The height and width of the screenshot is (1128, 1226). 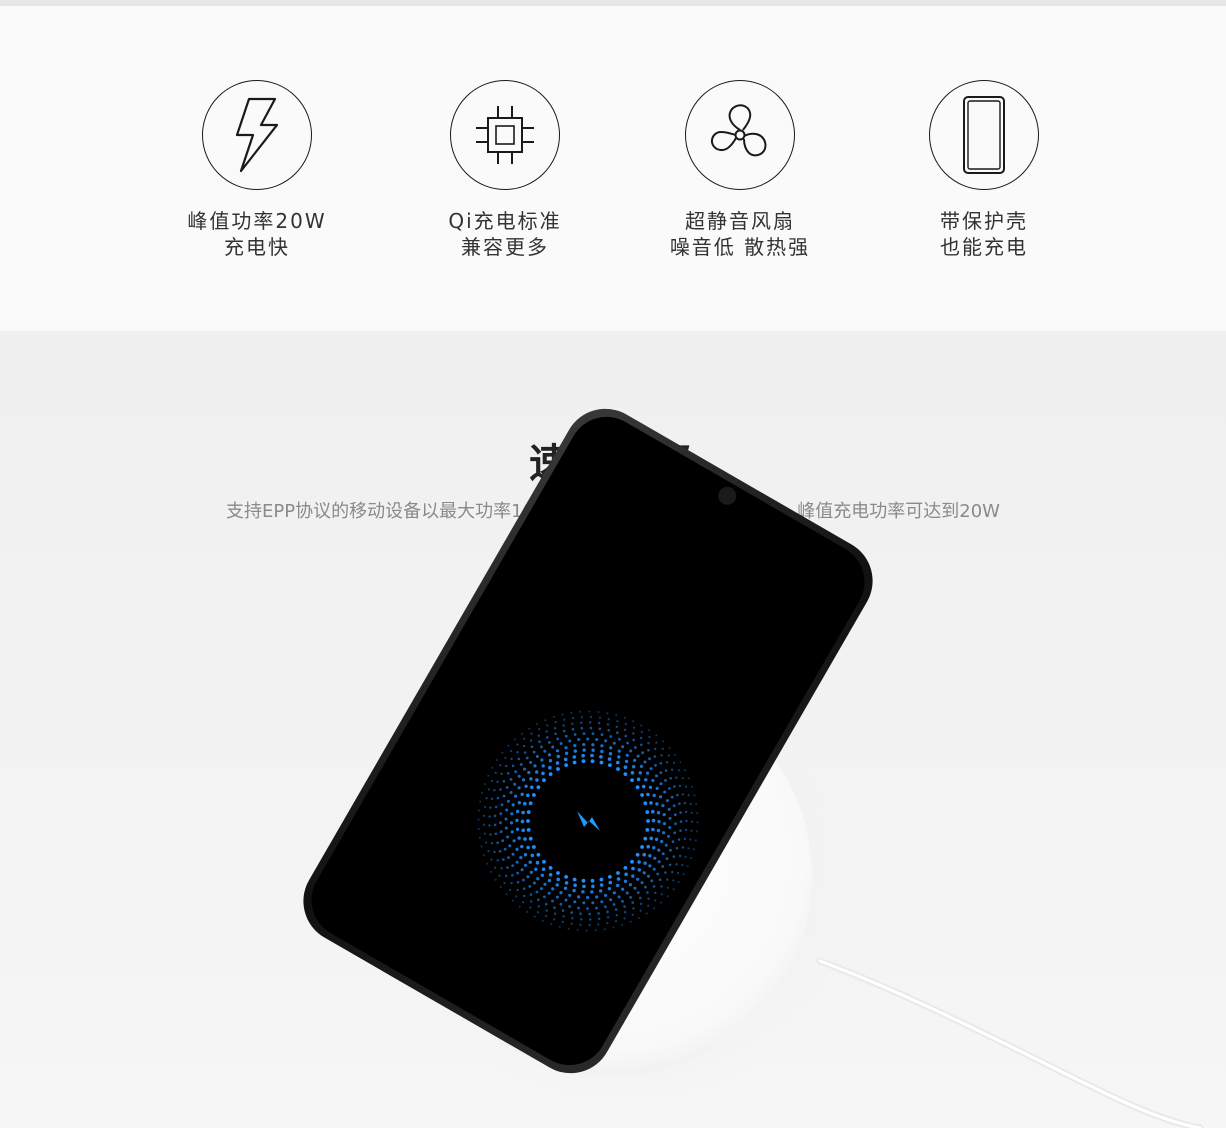 I want to click on feature-item-qi: Qi充电标准 兼容更多, so click(x=505, y=170).